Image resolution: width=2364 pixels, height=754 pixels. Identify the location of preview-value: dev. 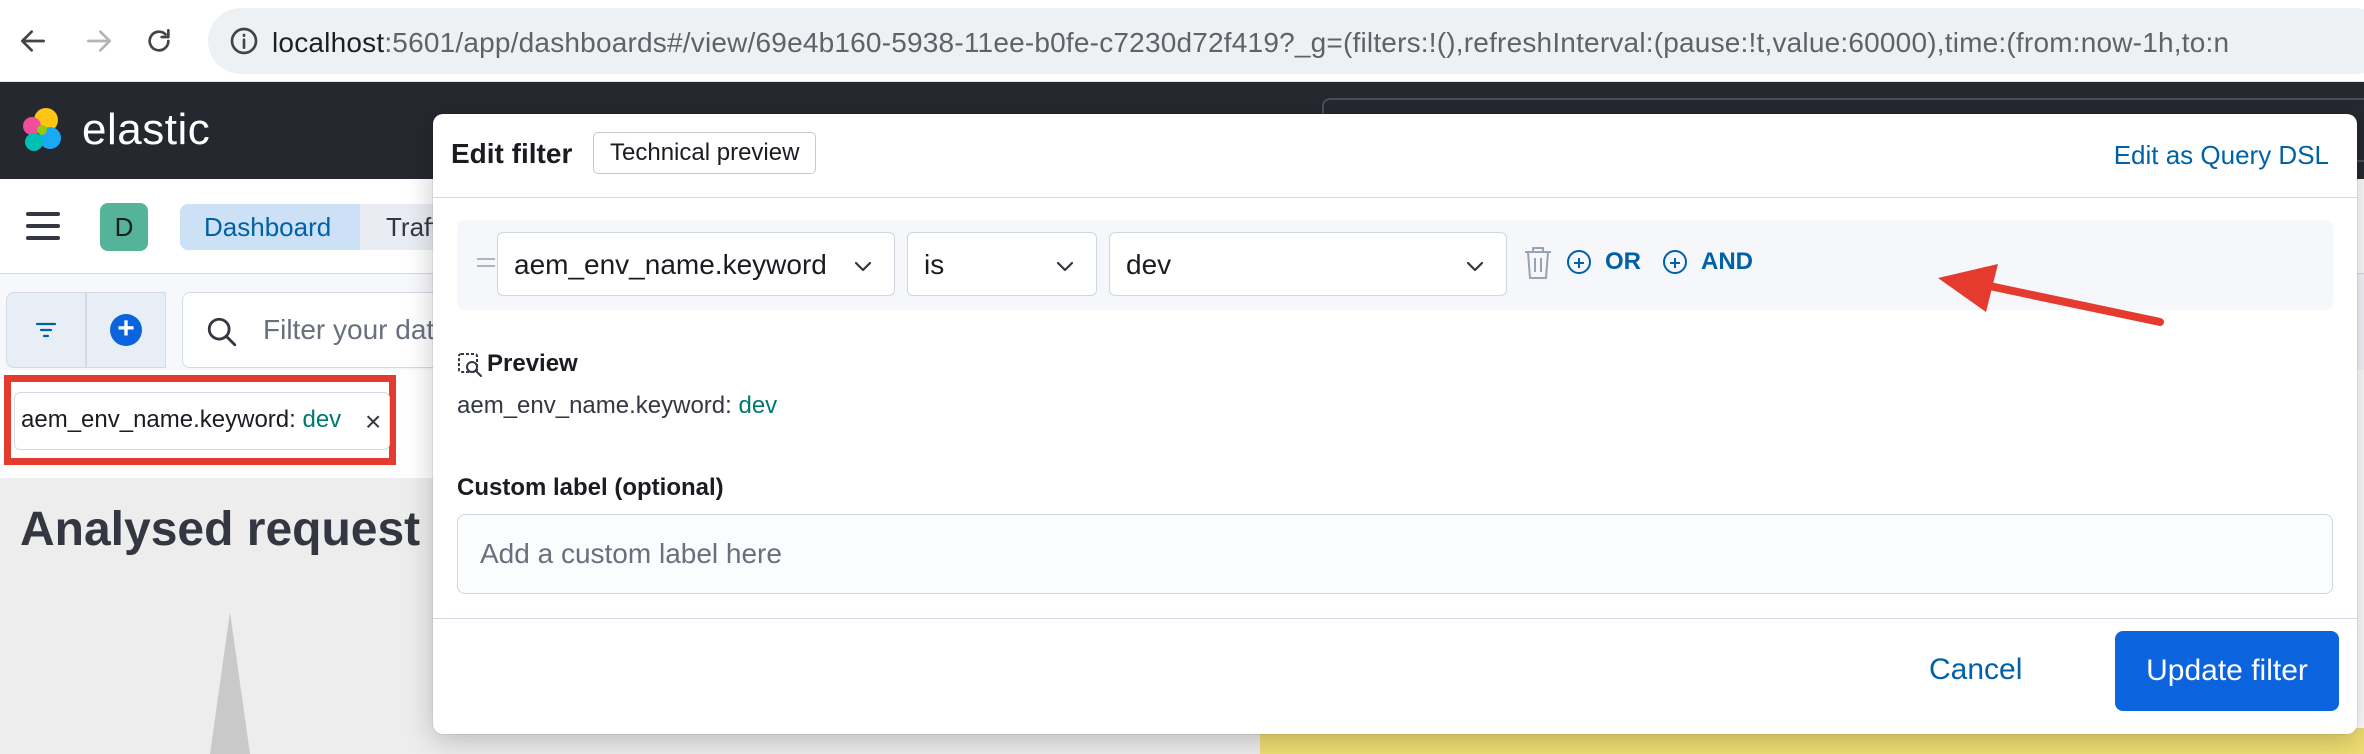
(758, 405).